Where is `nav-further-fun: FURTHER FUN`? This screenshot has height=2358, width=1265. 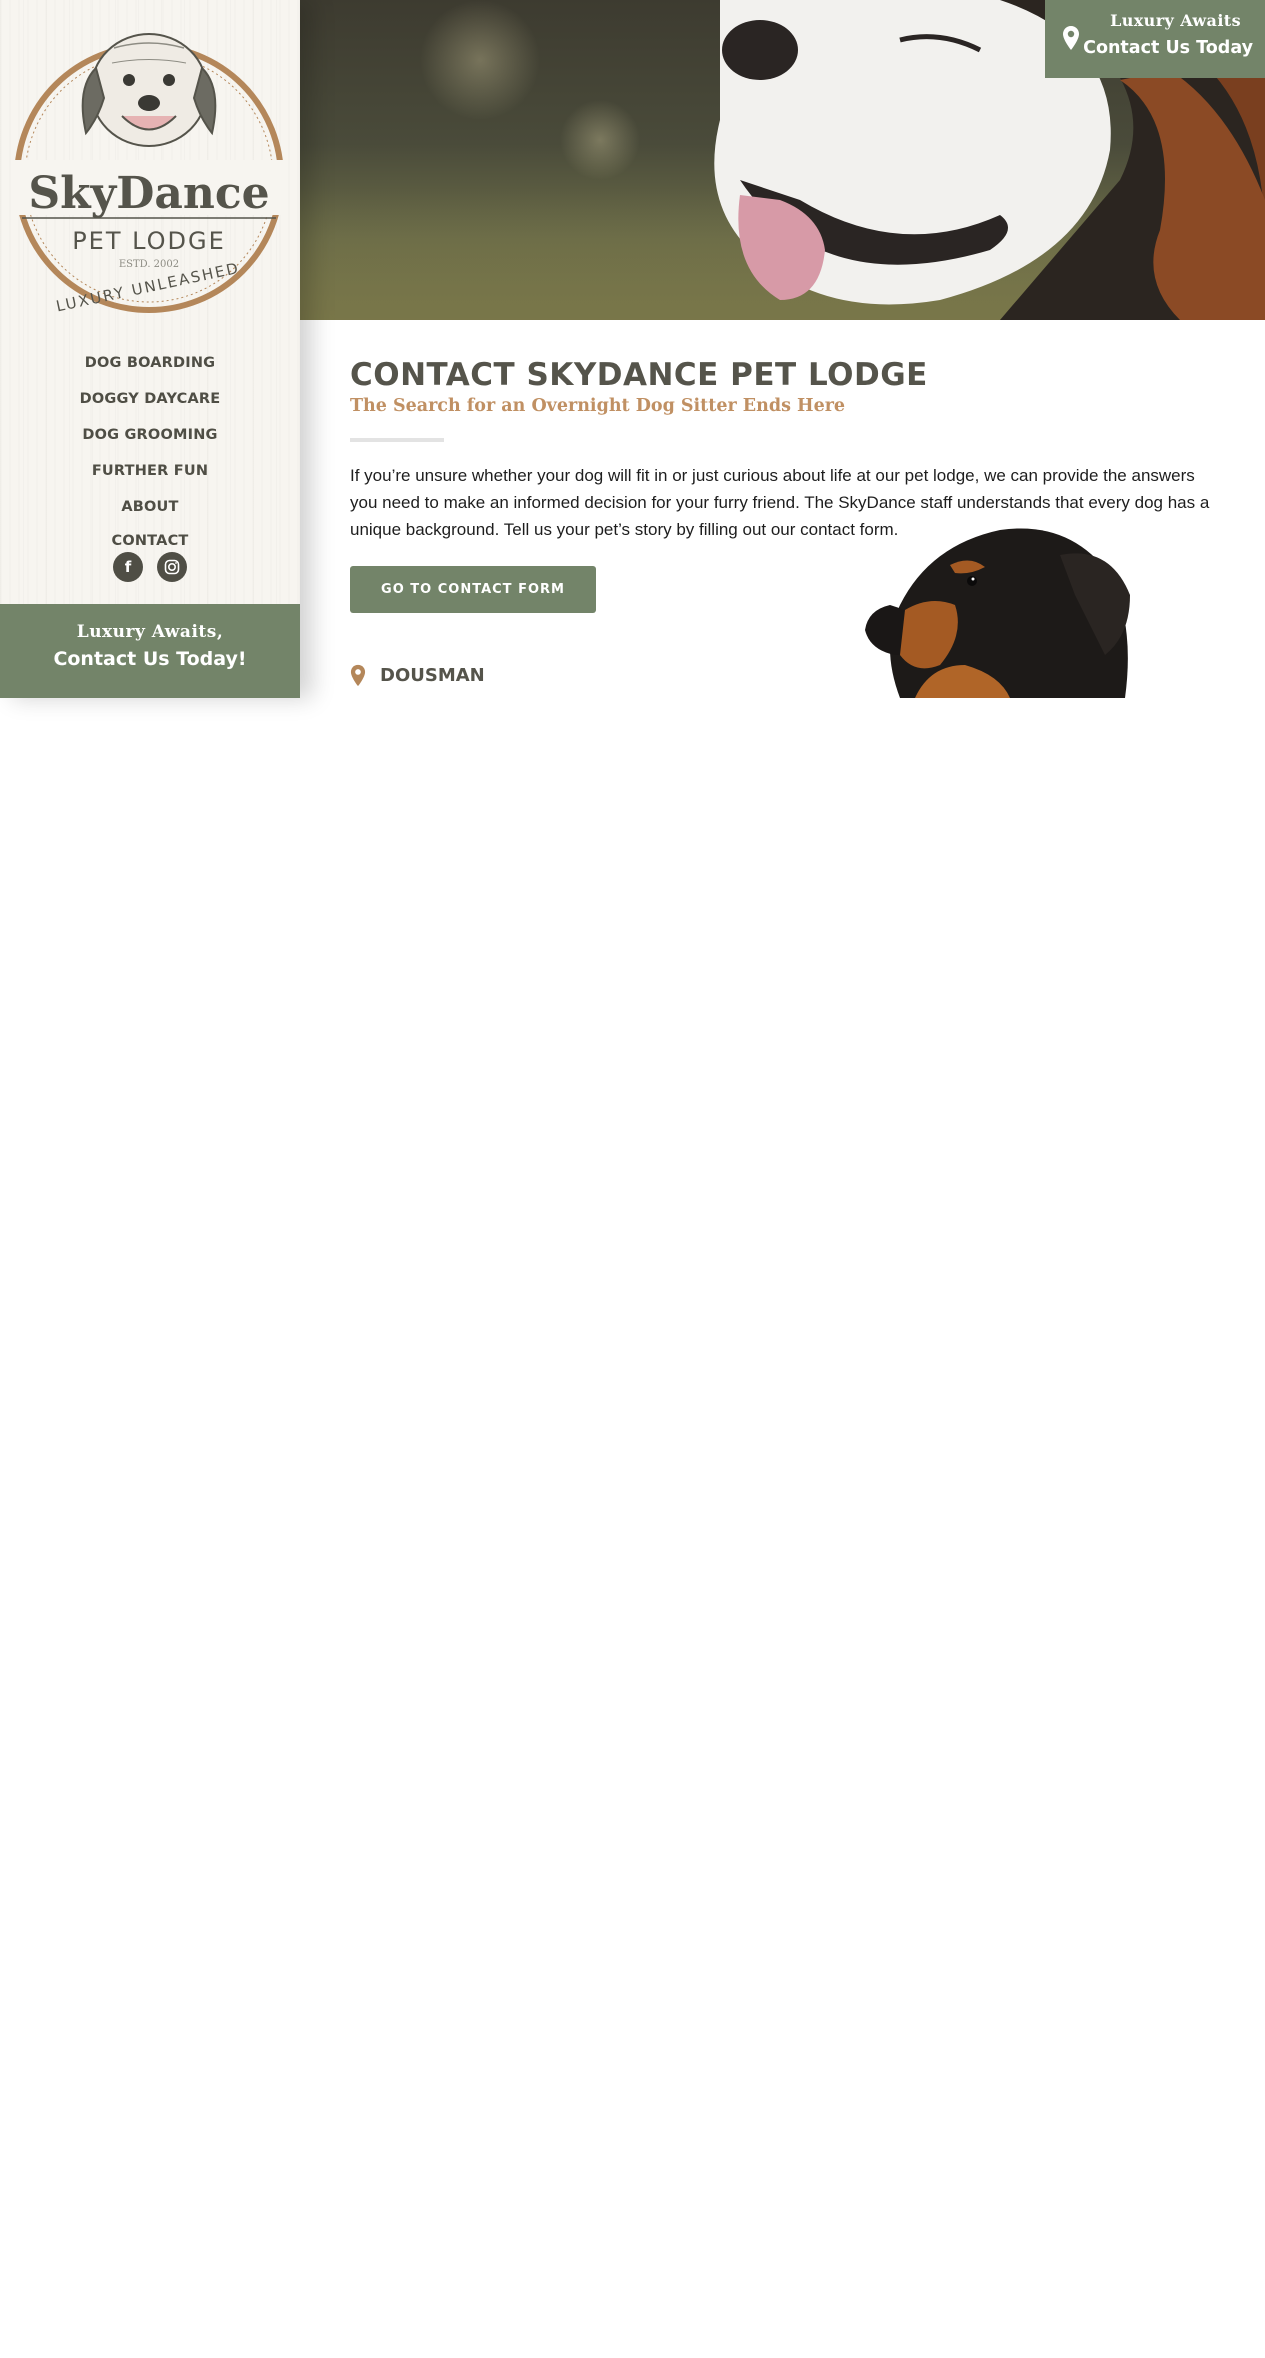
nav-further-fun: FURTHER FUN is located at coordinates (150, 476).